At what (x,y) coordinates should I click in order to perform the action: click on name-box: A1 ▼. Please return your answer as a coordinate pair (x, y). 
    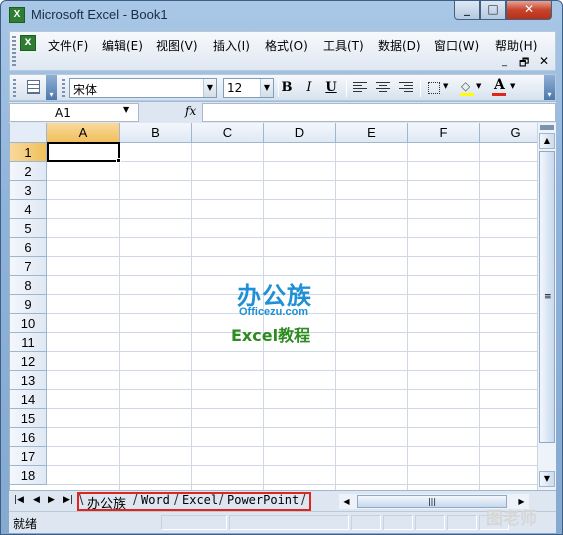
    Looking at the image, I should click on (74, 112).